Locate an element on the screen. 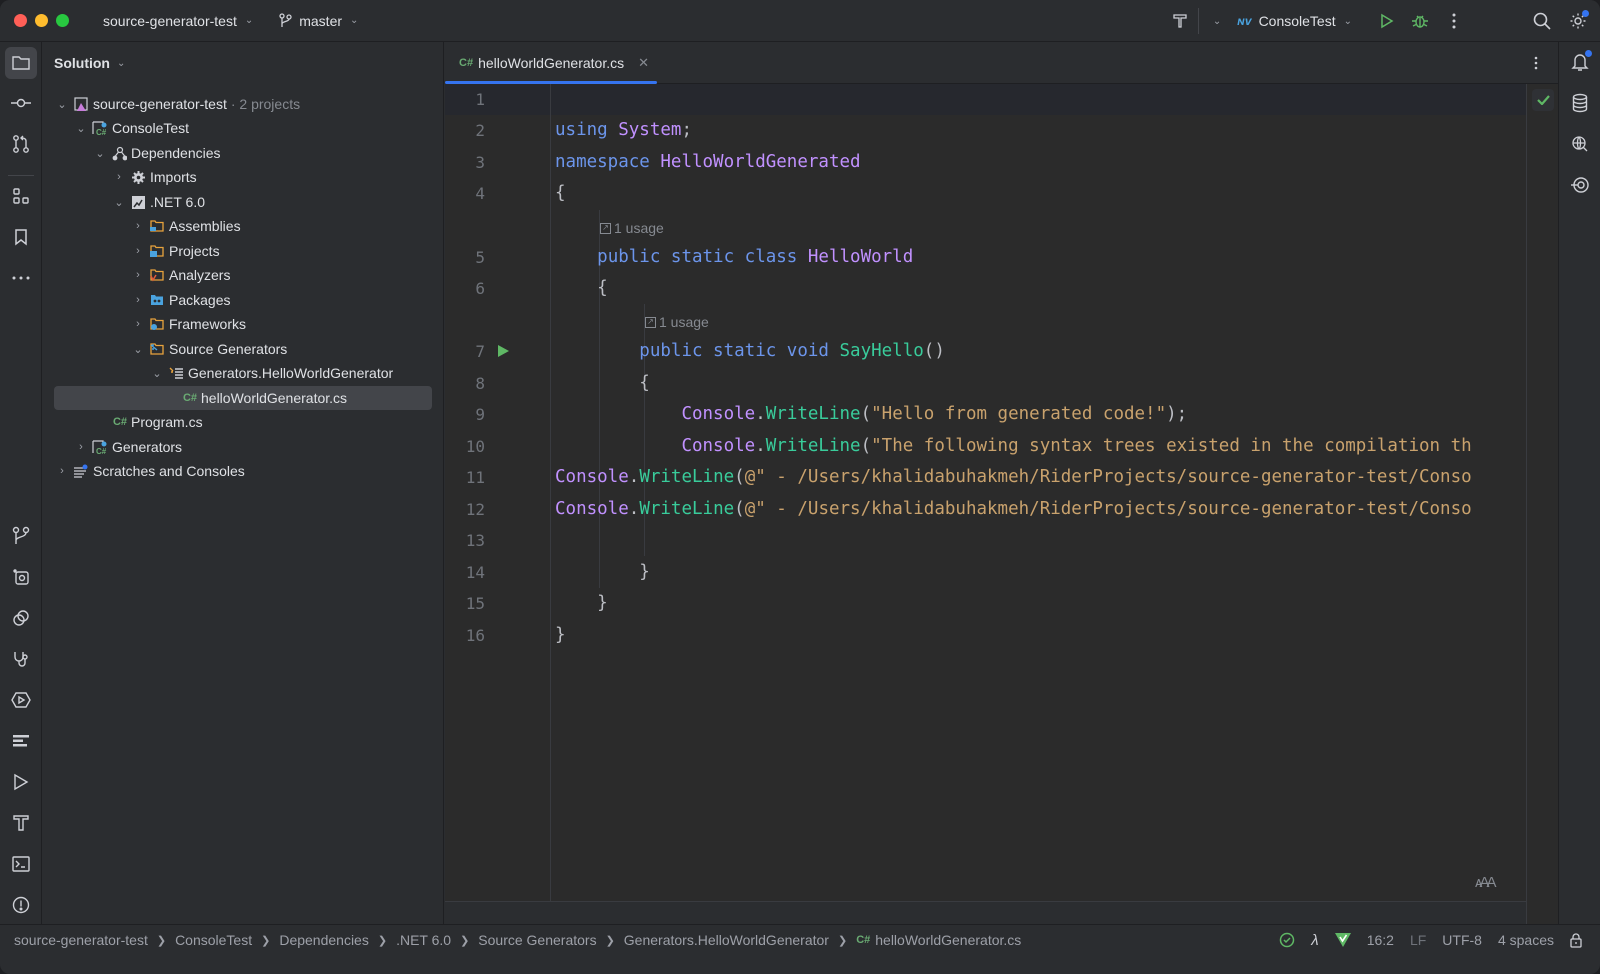  editor-more-options-icon is located at coordinates (1536, 63).